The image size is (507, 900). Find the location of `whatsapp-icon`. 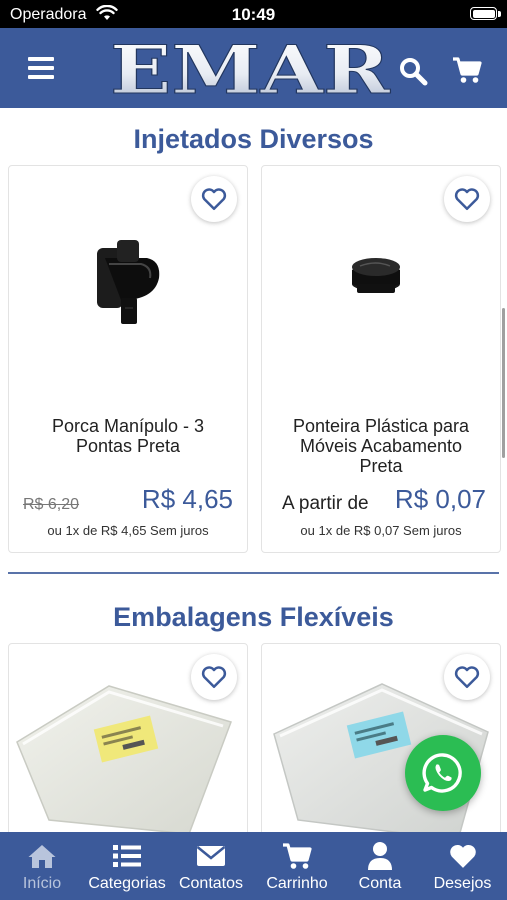

whatsapp-icon is located at coordinates (442, 773).